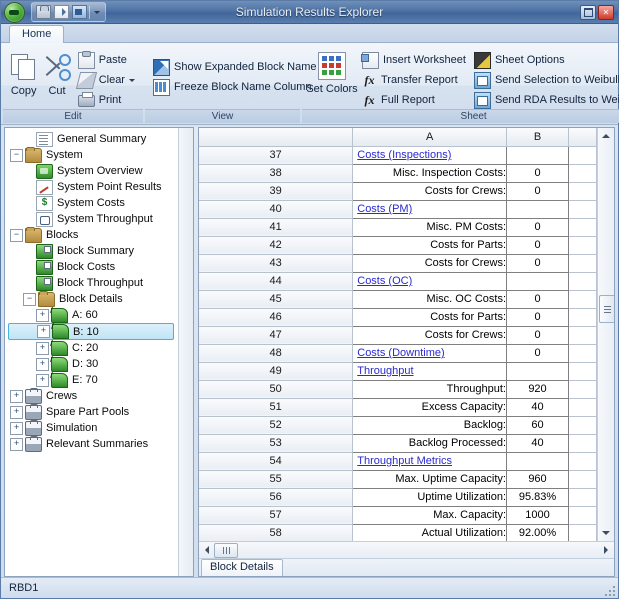 This screenshot has height=599, width=619. What do you see at coordinates (429, 173) in the screenshot?
I see `cell-a: Misc. Inspection Costs:` at bounding box center [429, 173].